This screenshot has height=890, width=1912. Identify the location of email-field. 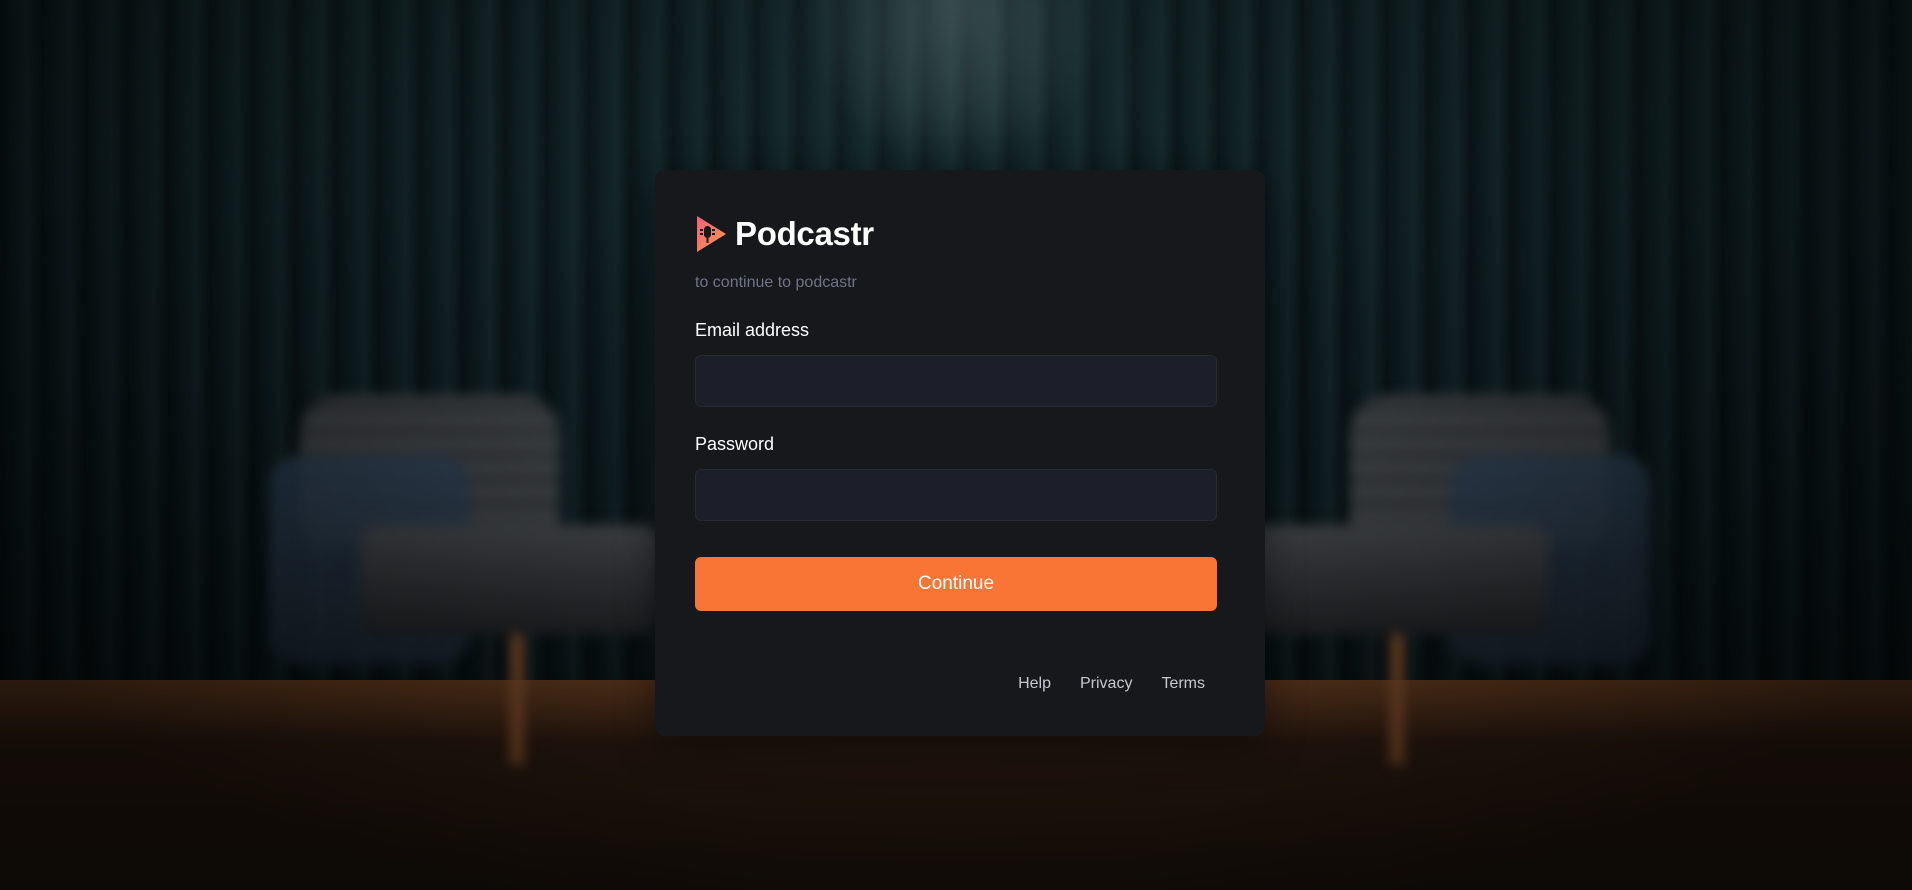
(956, 381).